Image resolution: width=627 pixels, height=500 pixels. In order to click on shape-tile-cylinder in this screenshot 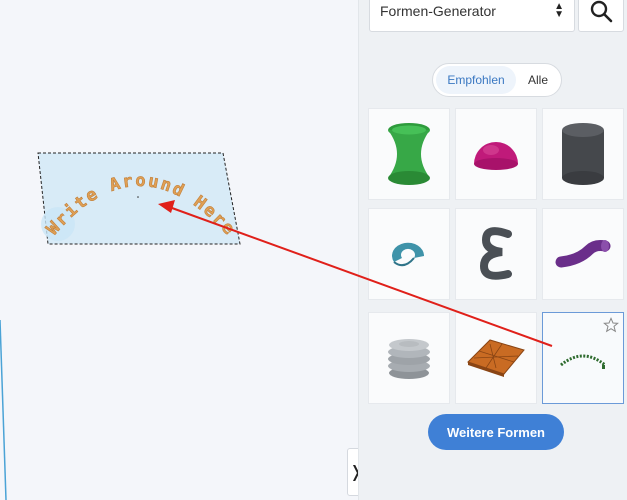, I will do `click(583, 154)`.